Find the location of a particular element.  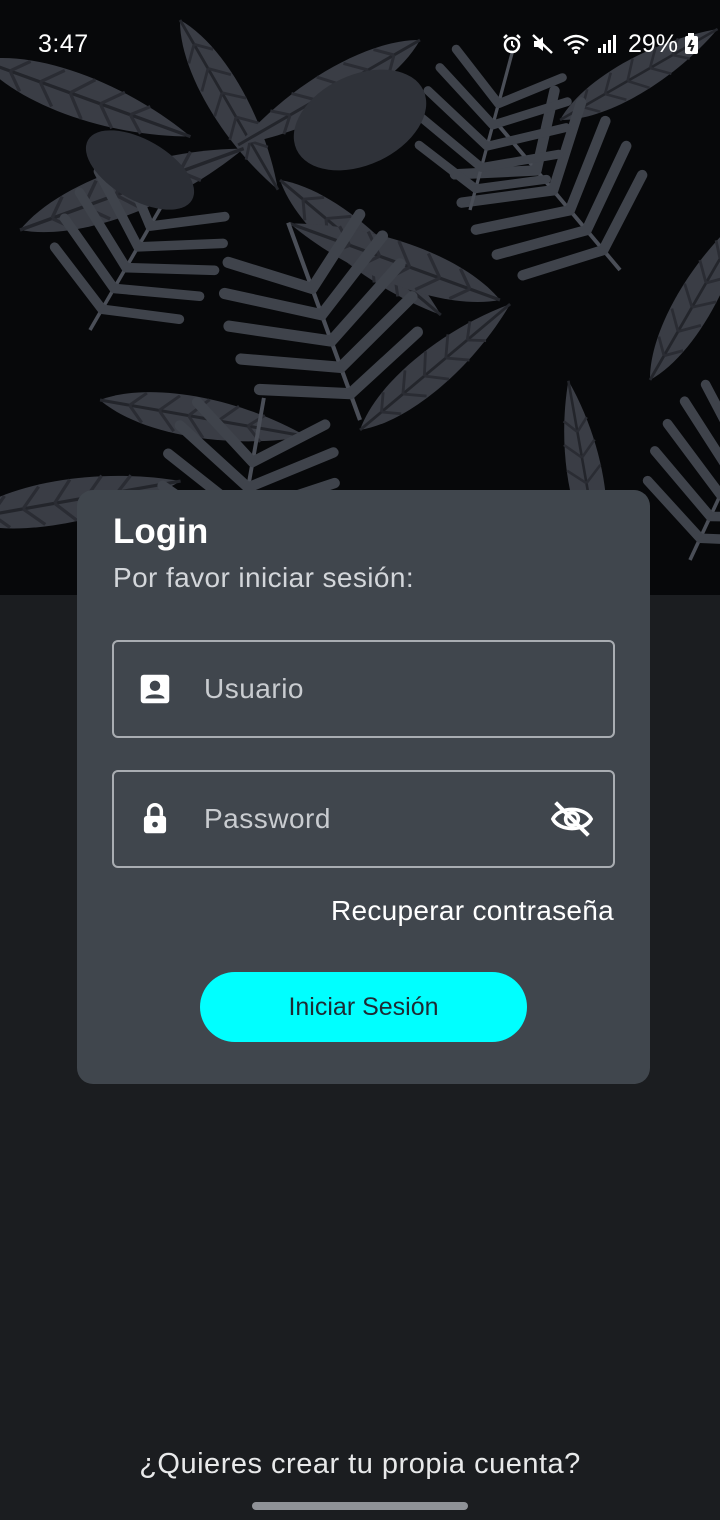

account-box-icon is located at coordinates (155, 689).